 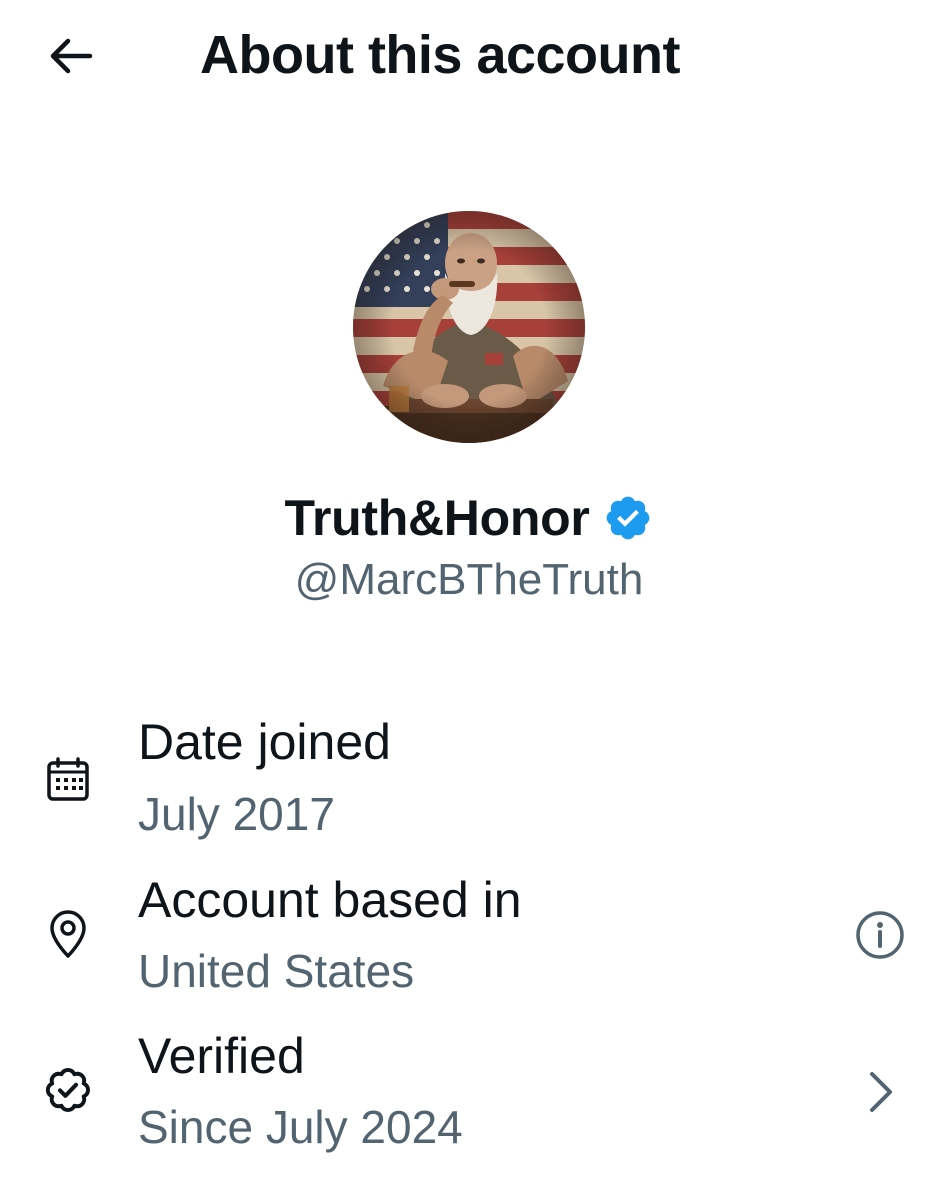 I want to click on chevron-right-icon, so click(x=881, y=1092).